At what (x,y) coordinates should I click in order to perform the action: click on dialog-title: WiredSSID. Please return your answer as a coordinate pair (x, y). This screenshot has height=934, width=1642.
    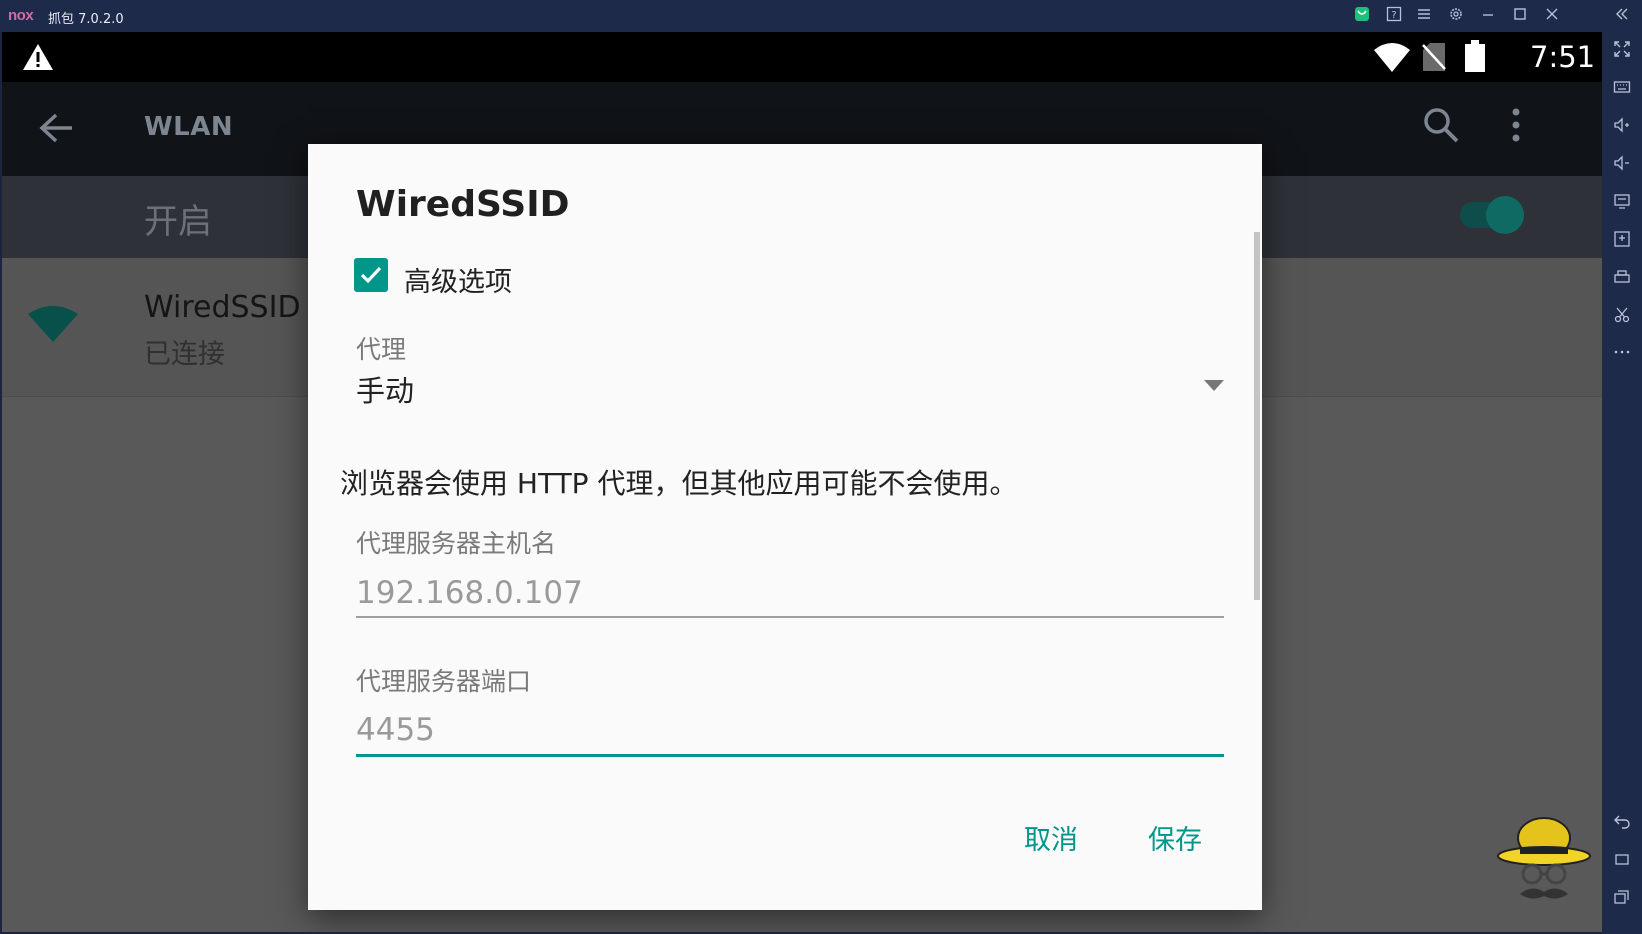
    Looking at the image, I should click on (463, 204).